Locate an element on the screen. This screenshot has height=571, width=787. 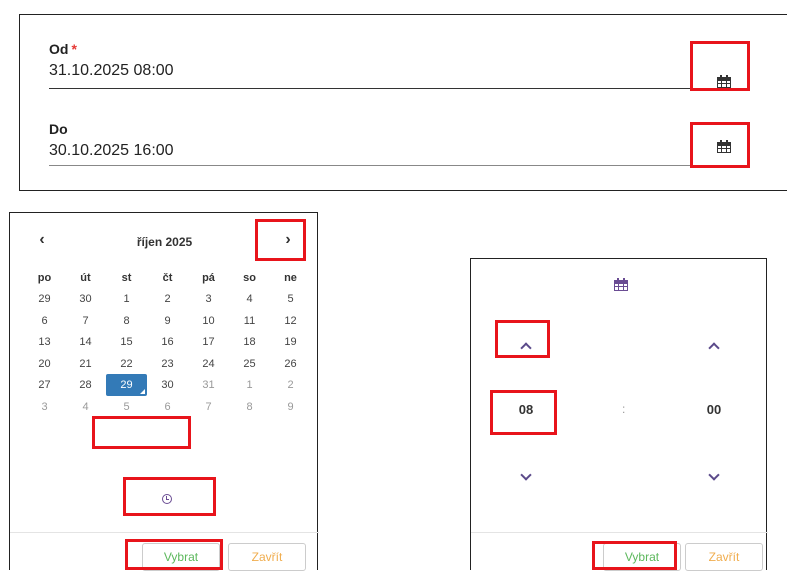
to-label-text: Do is located at coordinates (58, 129).